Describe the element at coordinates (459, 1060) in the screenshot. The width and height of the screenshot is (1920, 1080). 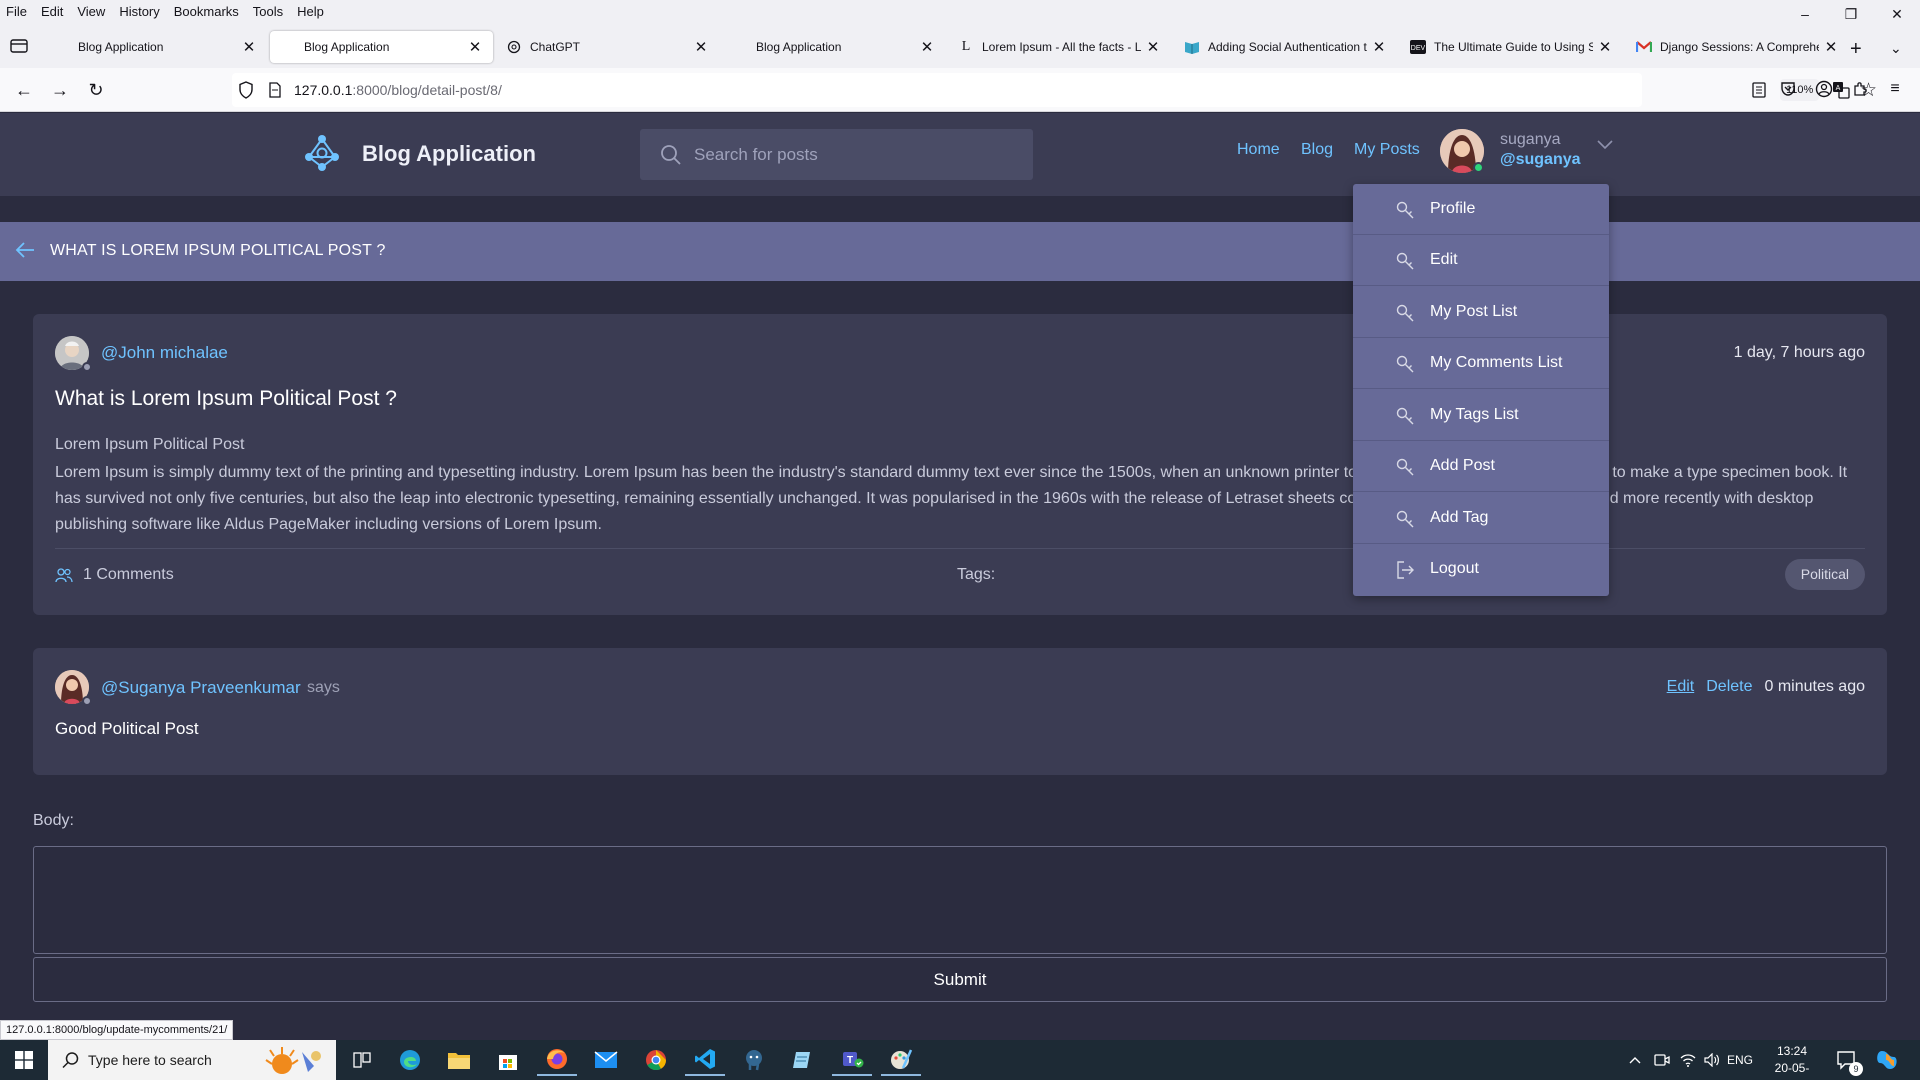
I see `file-explorer-icon` at that location.